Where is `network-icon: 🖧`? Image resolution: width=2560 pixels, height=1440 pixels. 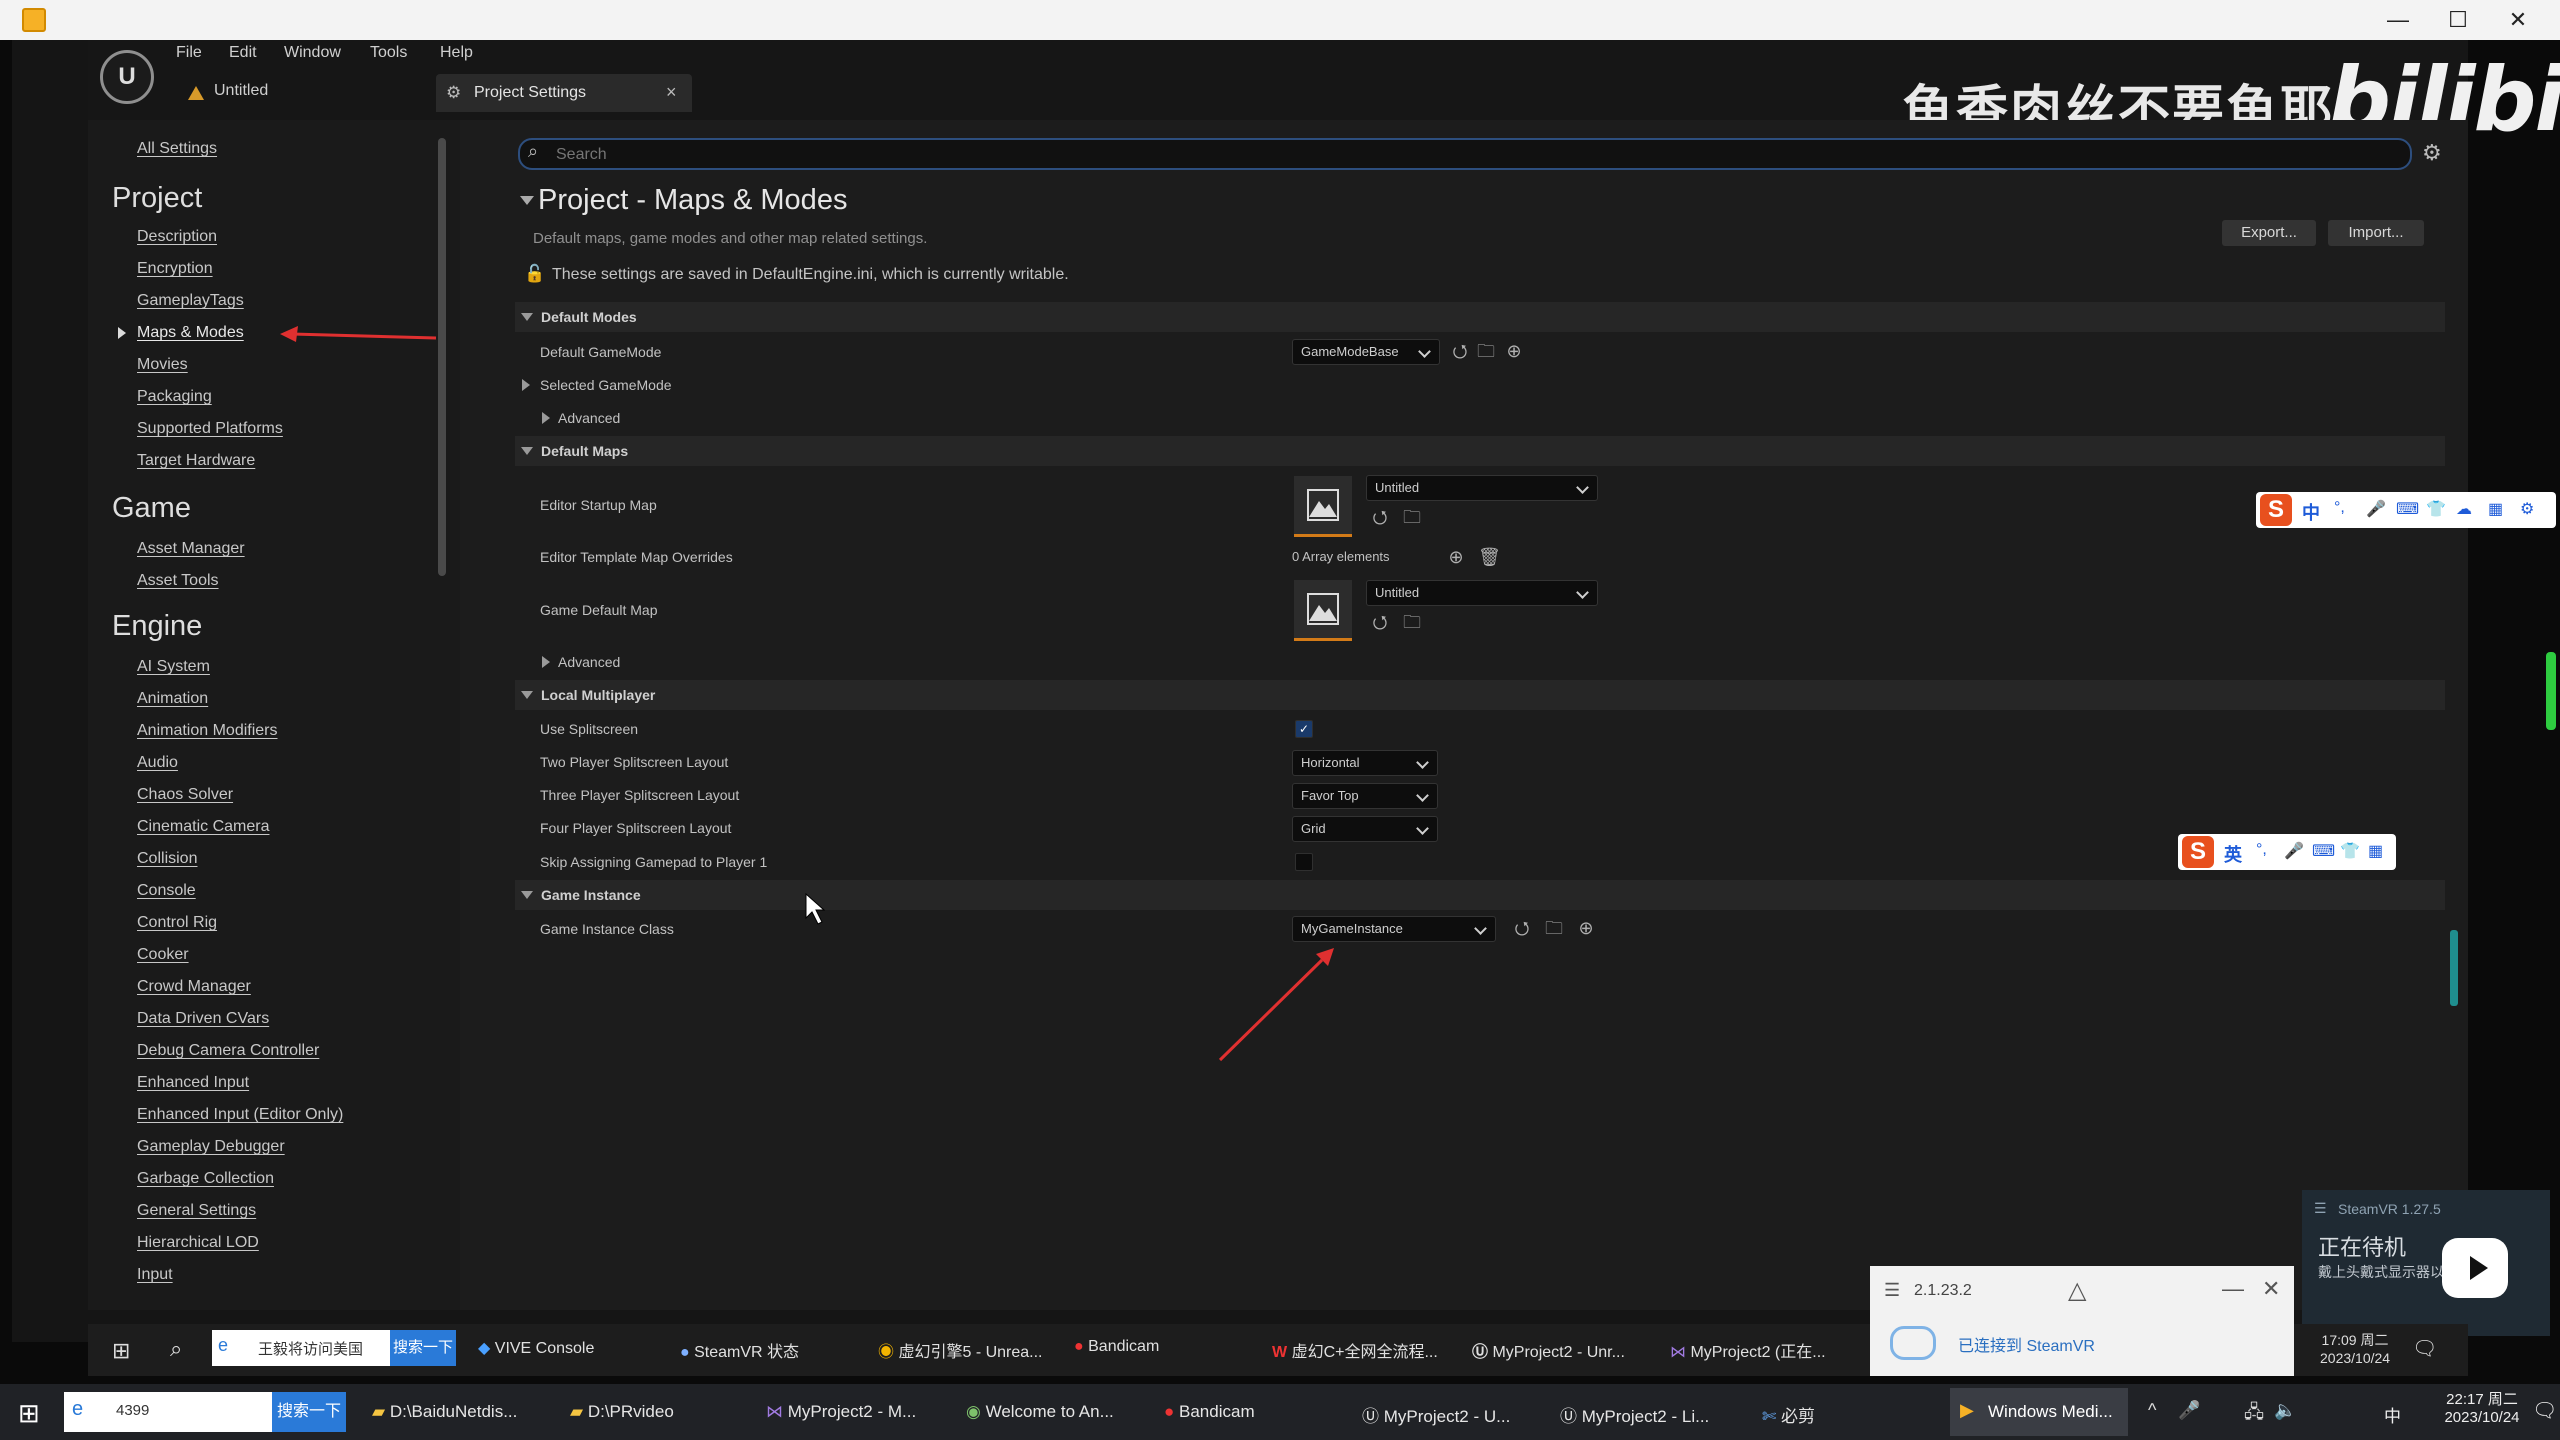 network-icon: 🖧 is located at coordinates (2254, 1415).